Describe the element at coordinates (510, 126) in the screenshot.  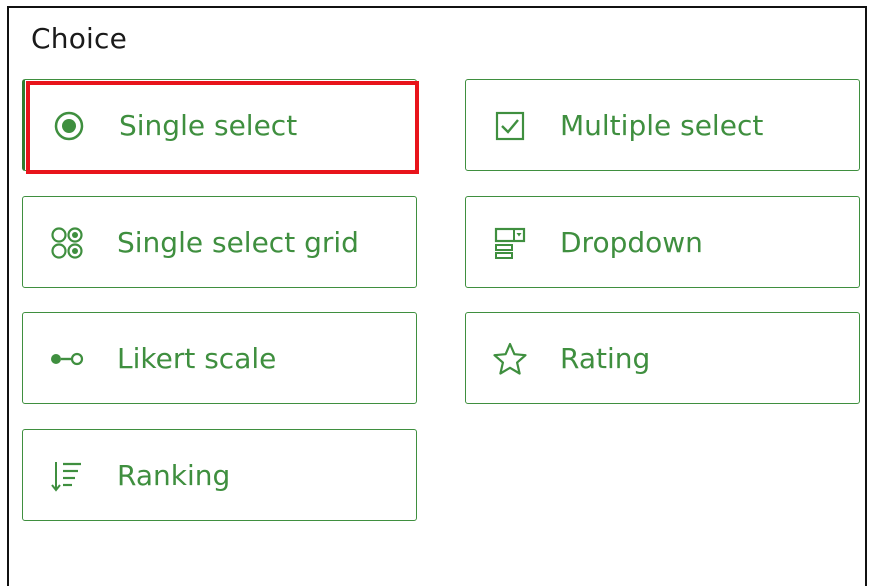
I see `checkbox-icon` at that location.